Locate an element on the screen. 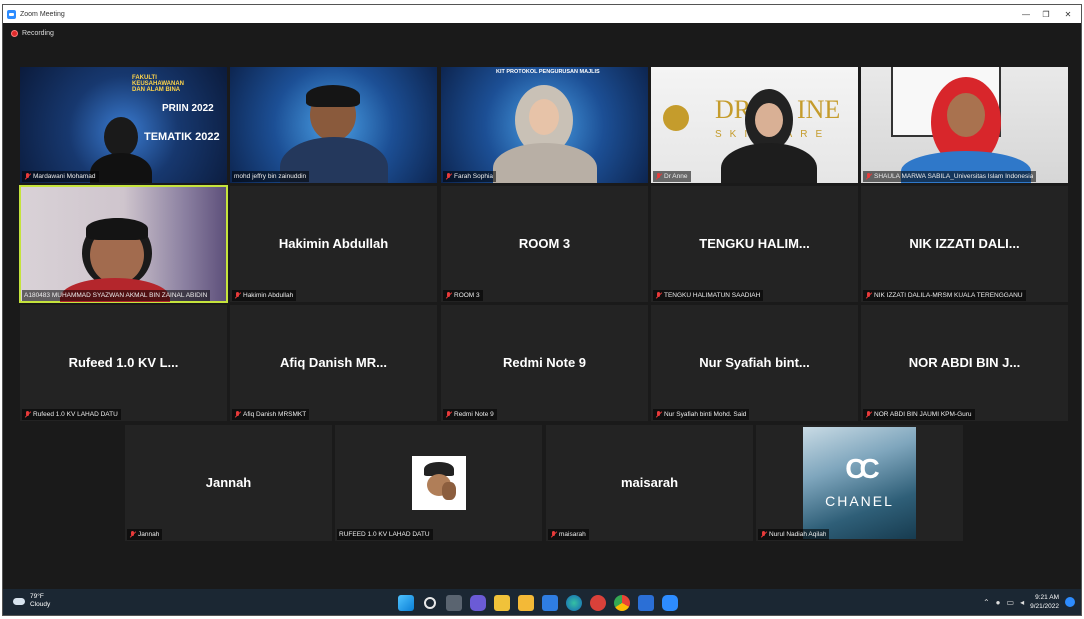 The image size is (1084, 619). windows-taskbar: 79°F Cloudy ⌃ ● ▭ ◂ 9:21 AM 9/21/2022 is located at coordinates (542, 602).